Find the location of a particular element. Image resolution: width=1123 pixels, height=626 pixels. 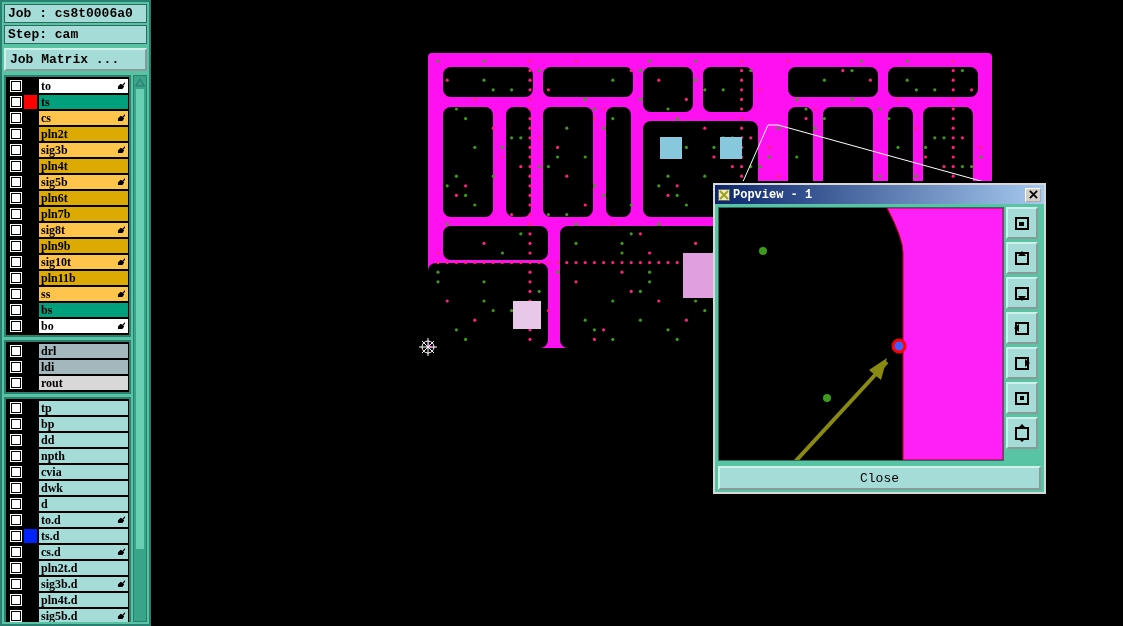

step-label: Step: cam is located at coordinates (75, 34).